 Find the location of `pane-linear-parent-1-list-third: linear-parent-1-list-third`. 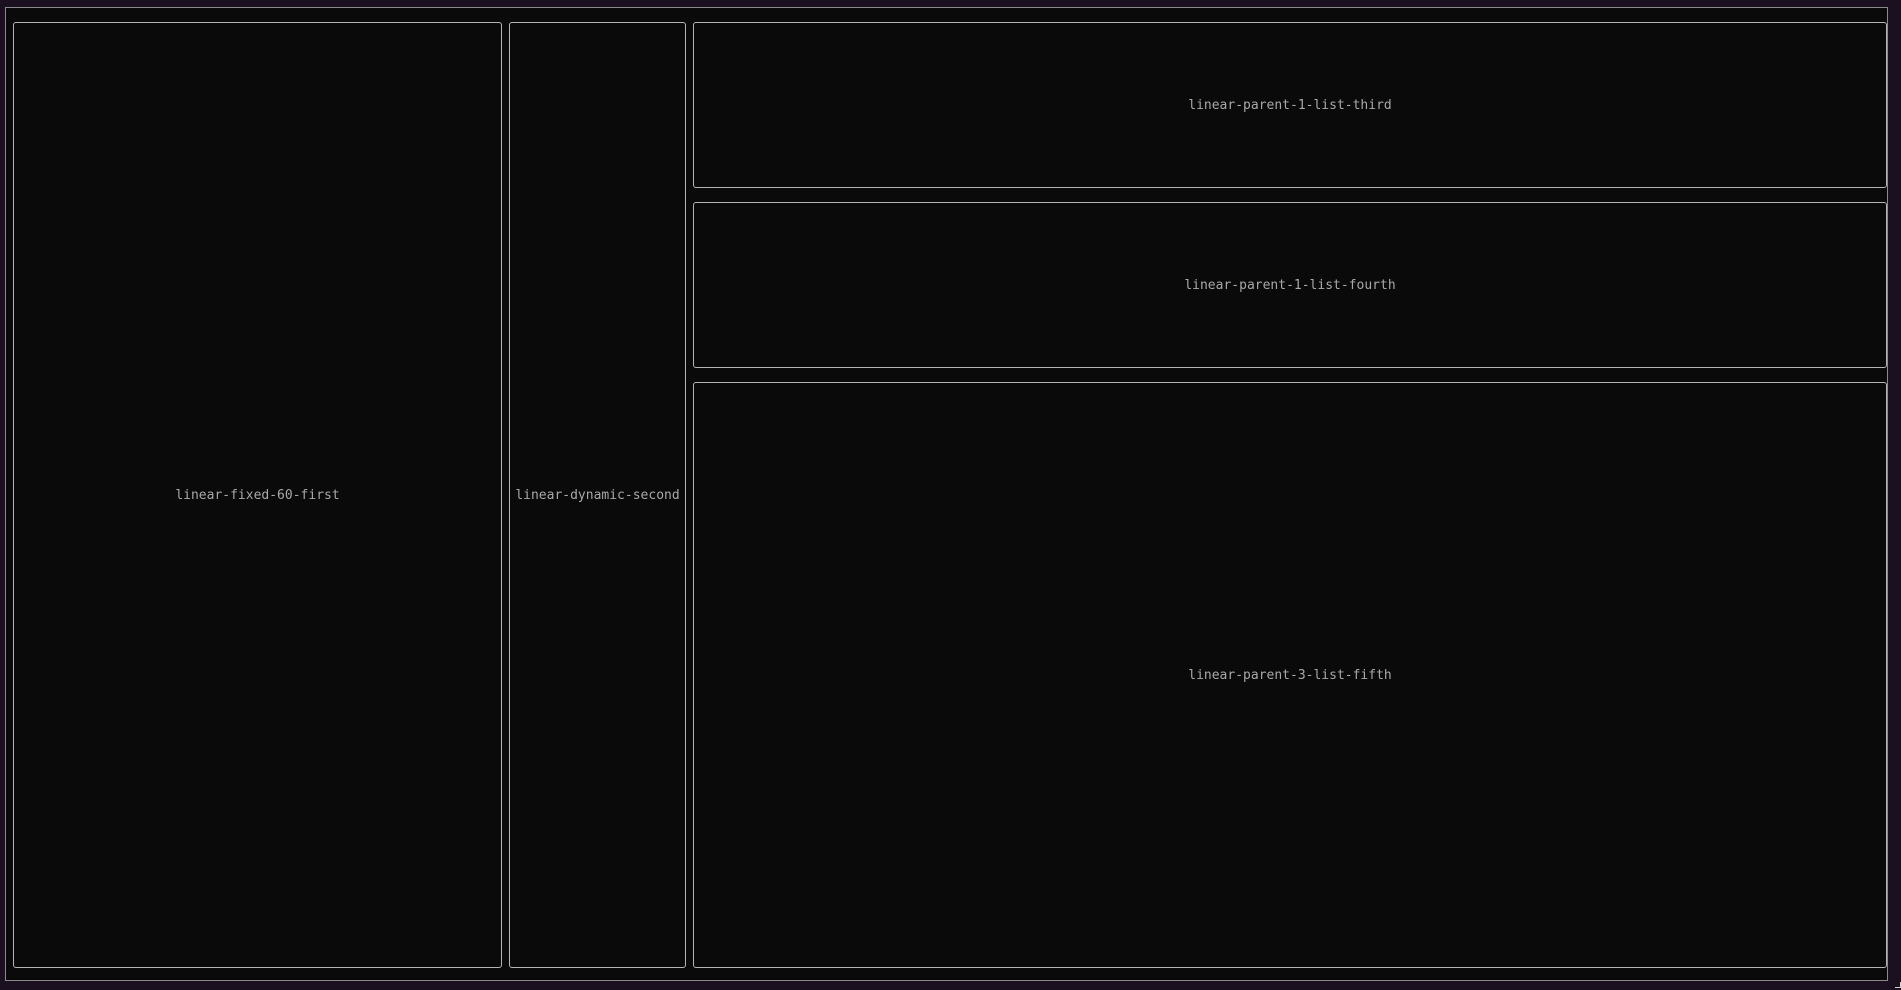

pane-linear-parent-1-list-third: linear-parent-1-list-third is located at coordinates (1290, 105).